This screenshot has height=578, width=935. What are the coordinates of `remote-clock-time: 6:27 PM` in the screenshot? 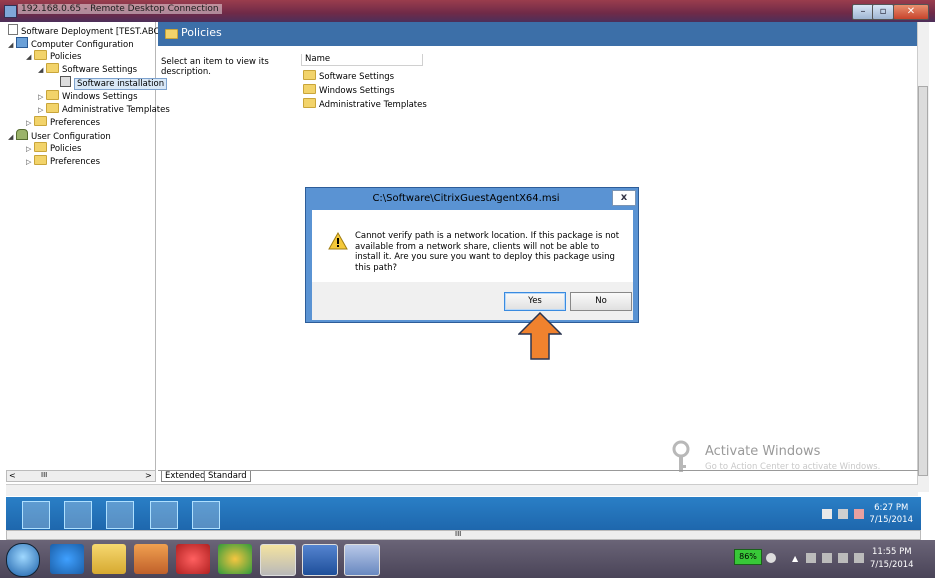 It's located at (891, 508).